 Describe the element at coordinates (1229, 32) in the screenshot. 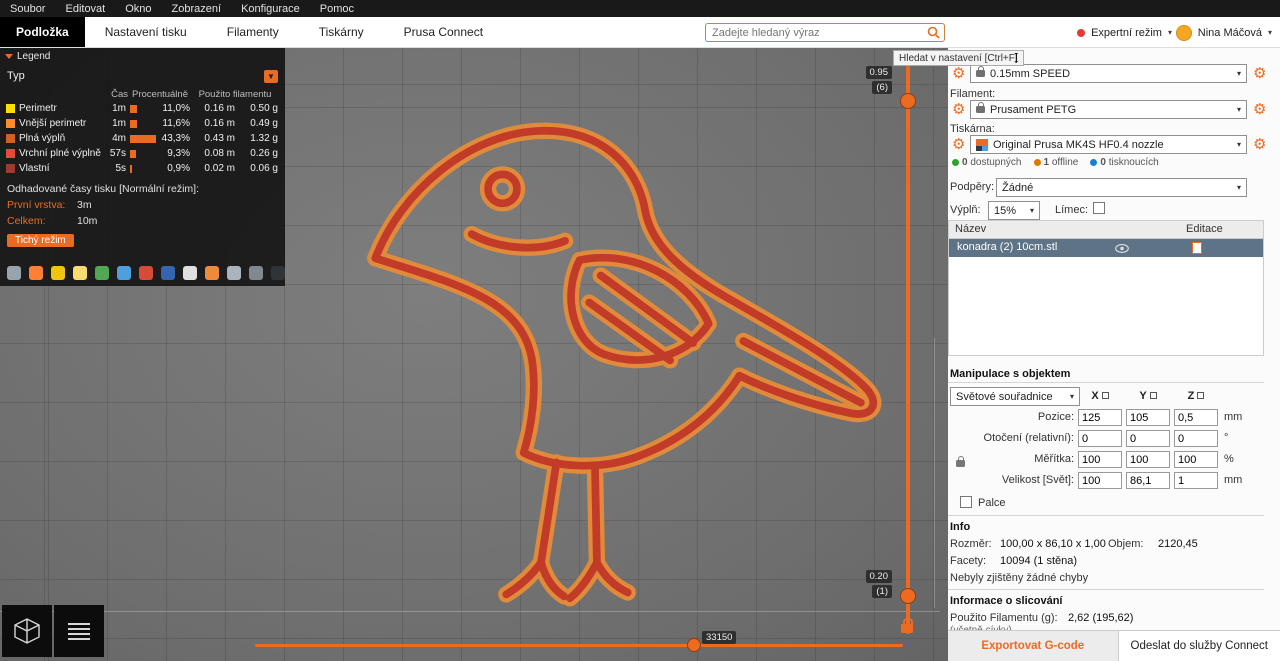

I see `user-name: Nina Máčová` at that location.